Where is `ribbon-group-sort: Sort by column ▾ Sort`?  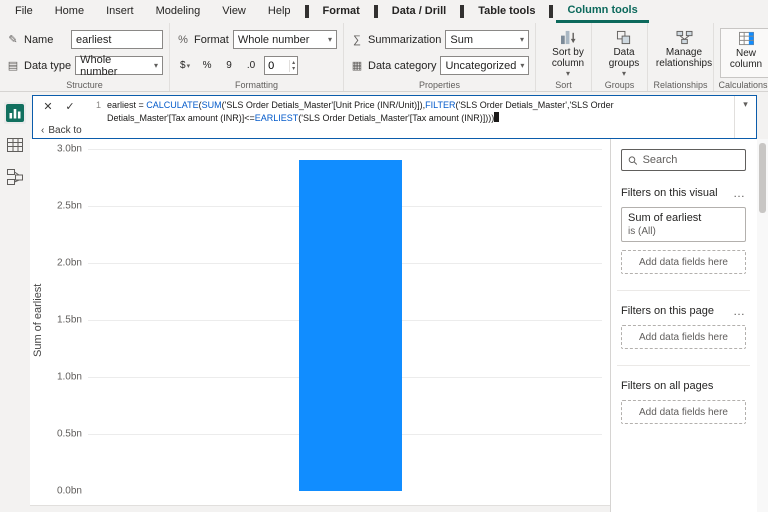
ribbon-group-sort: Sort by column ▾ Sort is located at coordinates (564, 57).